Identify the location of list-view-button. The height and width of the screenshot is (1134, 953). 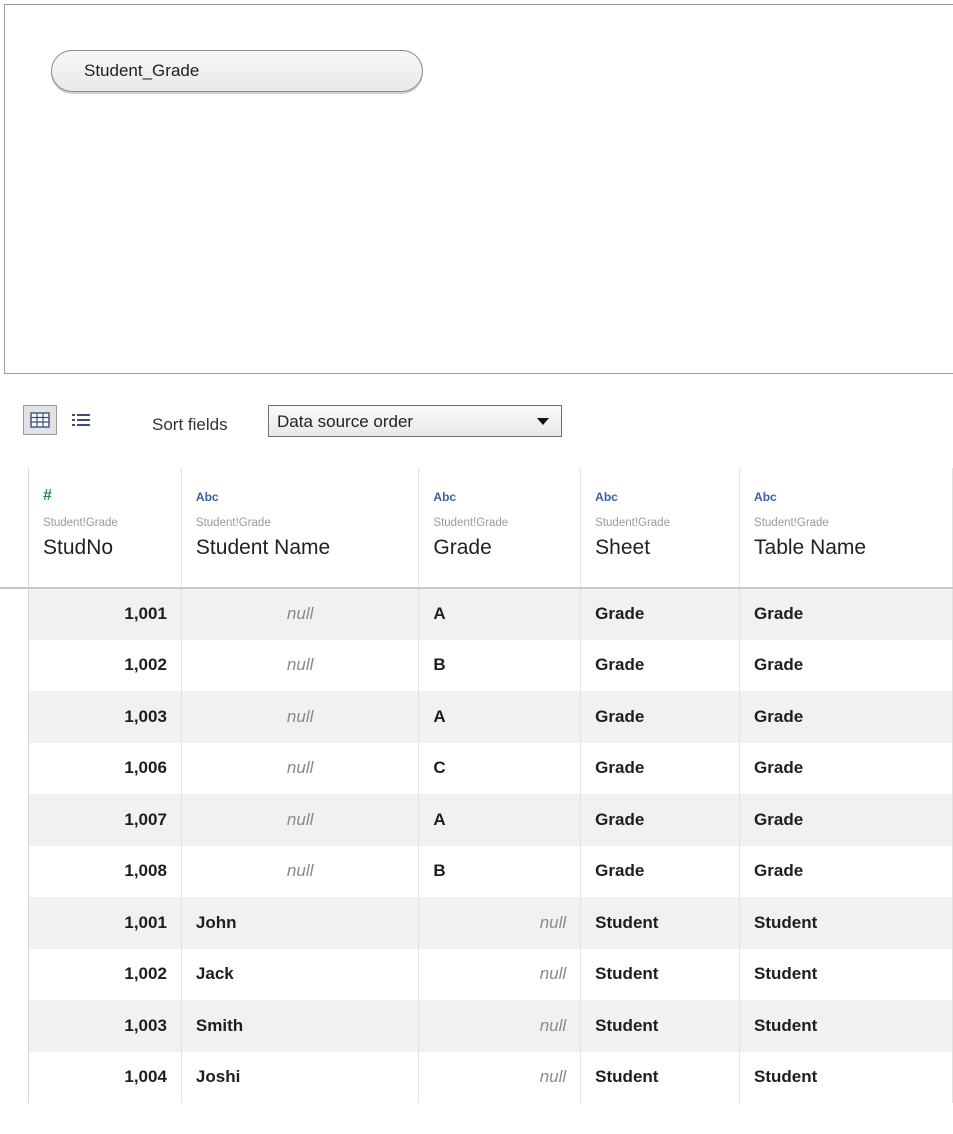
(81, 420).